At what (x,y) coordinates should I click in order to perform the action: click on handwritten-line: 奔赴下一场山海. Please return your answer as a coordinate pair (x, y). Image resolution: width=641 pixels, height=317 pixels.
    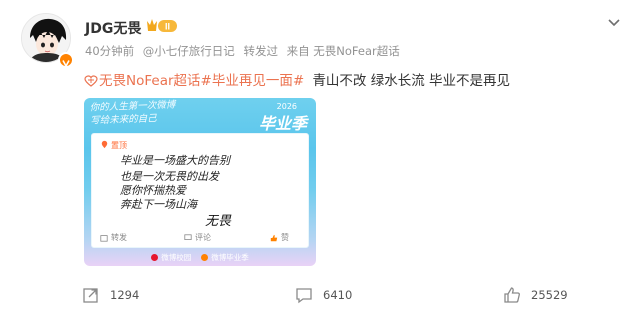
    Looking at the image, I should click on (158, 204).